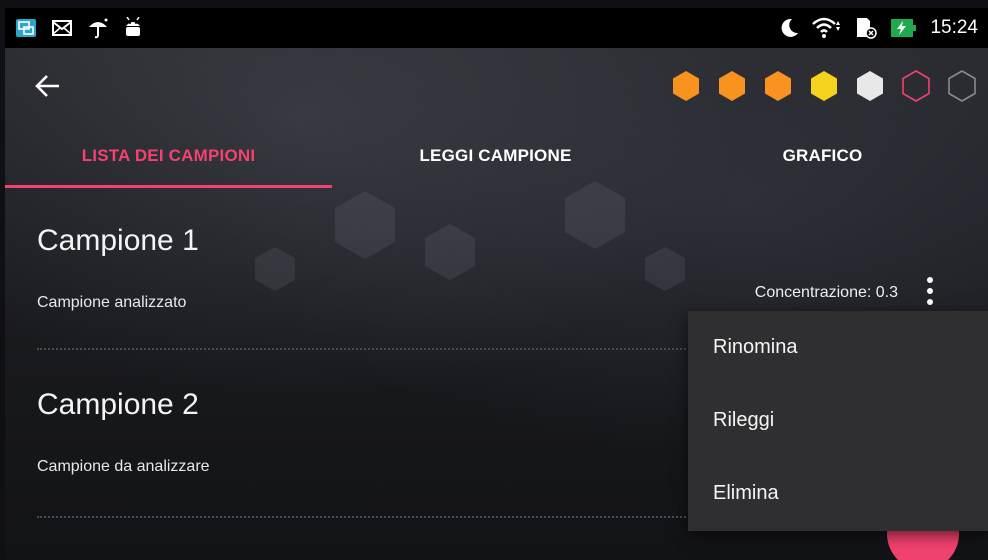 This screenshot has width=988, height=560. Describe the element at coordinates (686, 86) in the screenshot. I see `hexagon-1-filled-icon` at that location.